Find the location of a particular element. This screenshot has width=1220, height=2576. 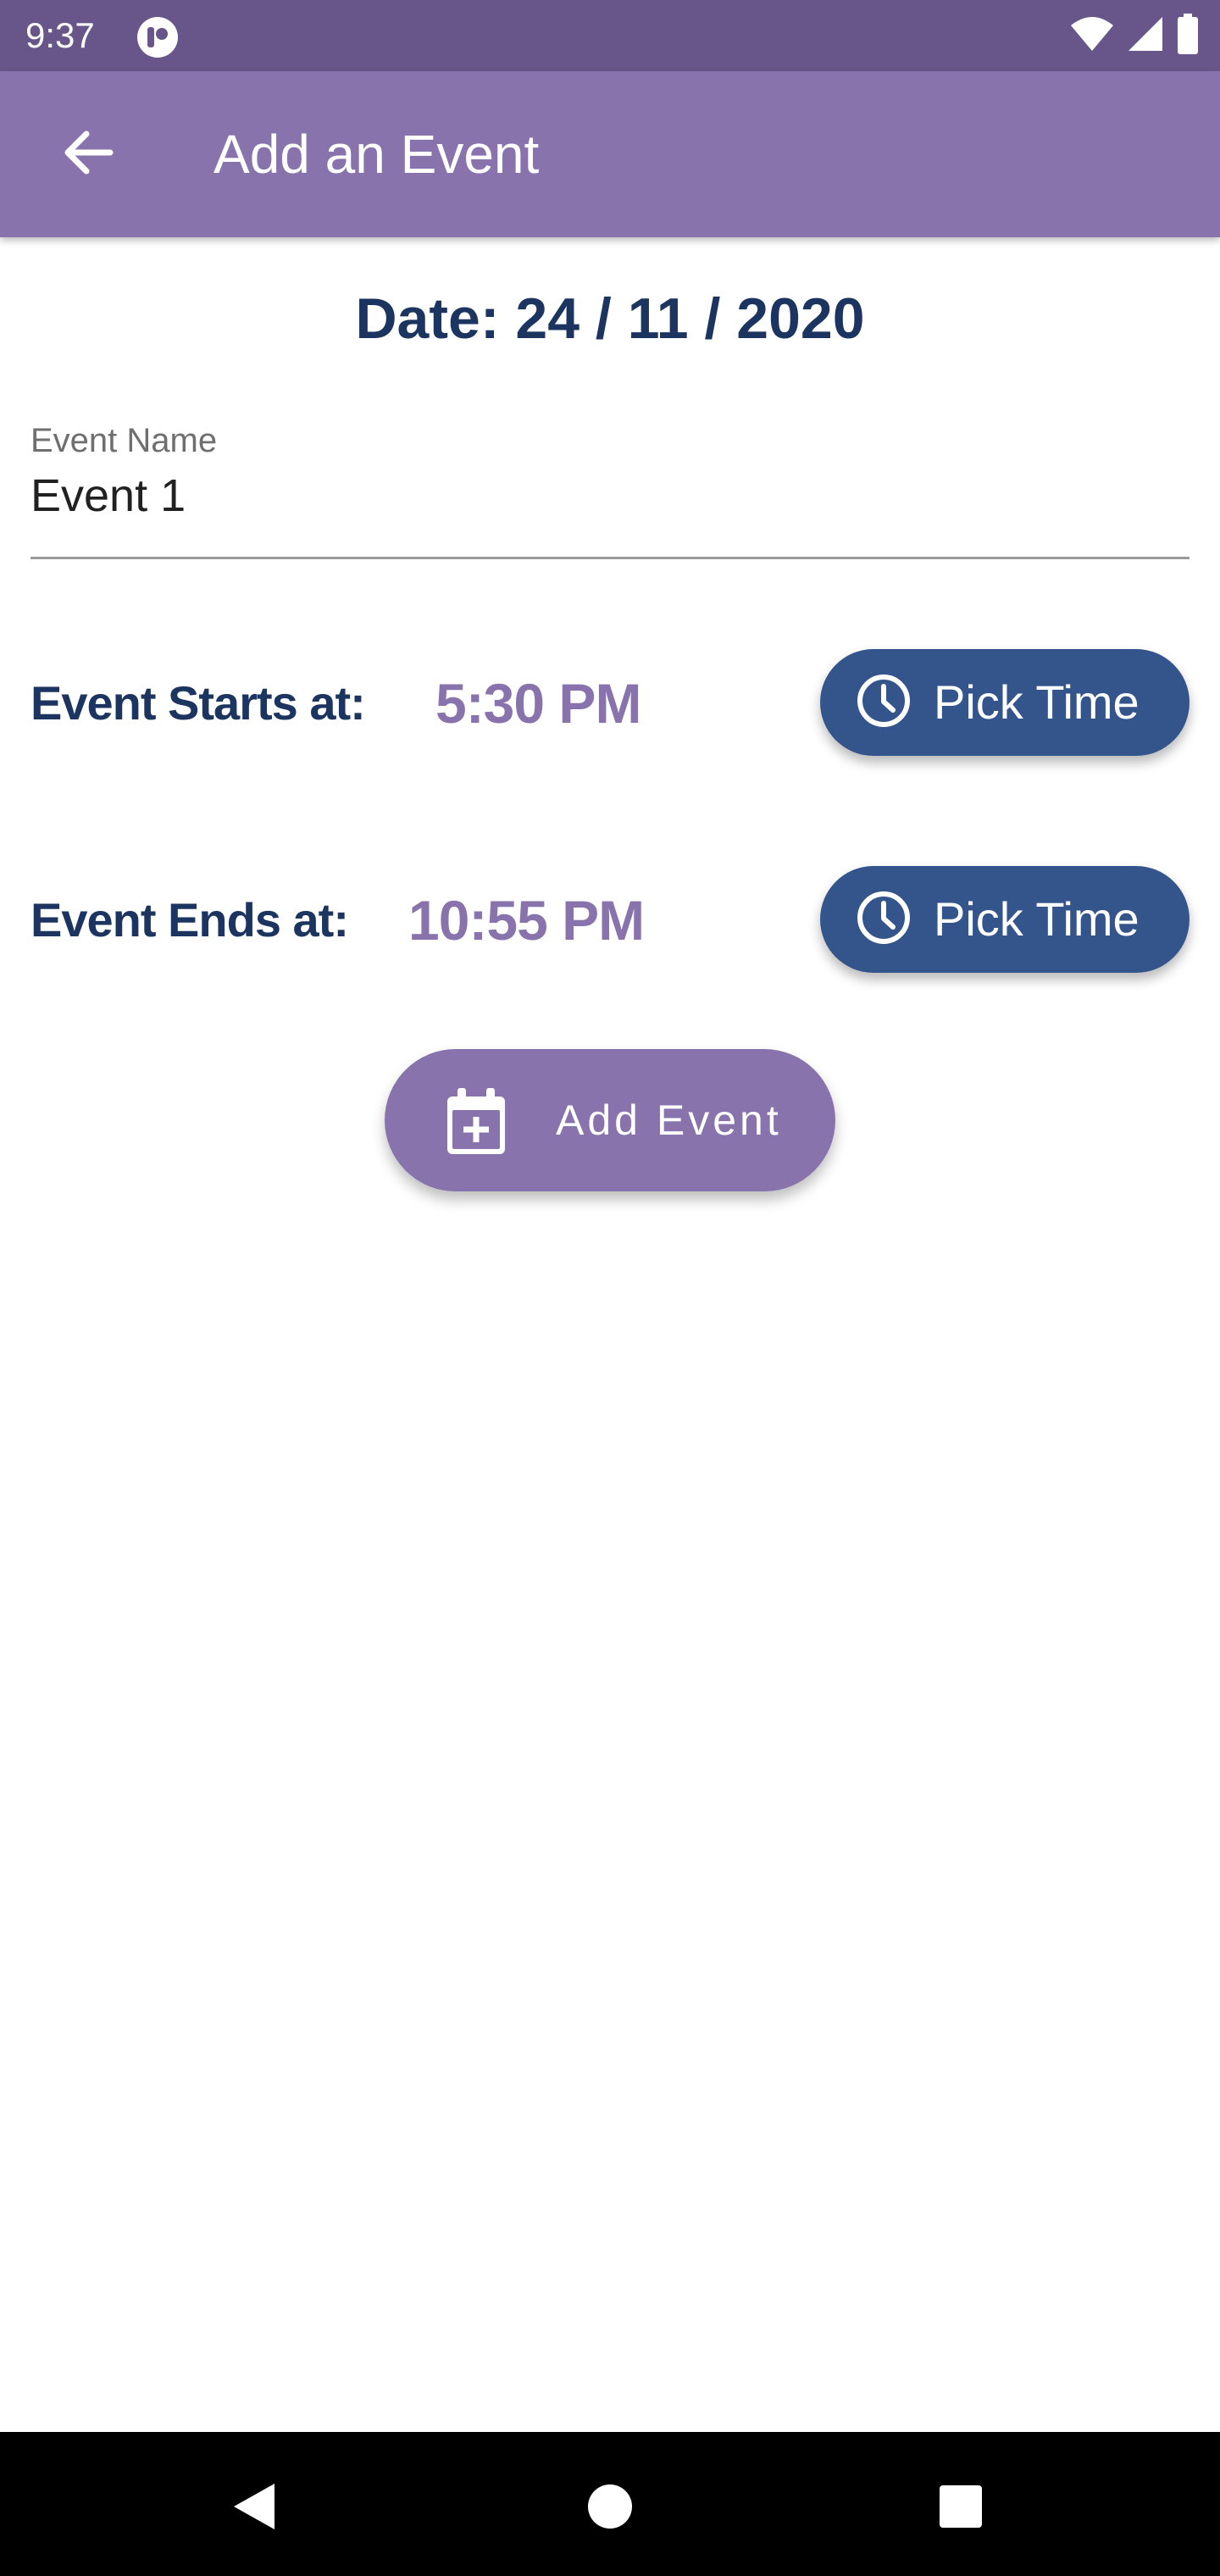

battery-icon is located at coordinates (1188, 35).